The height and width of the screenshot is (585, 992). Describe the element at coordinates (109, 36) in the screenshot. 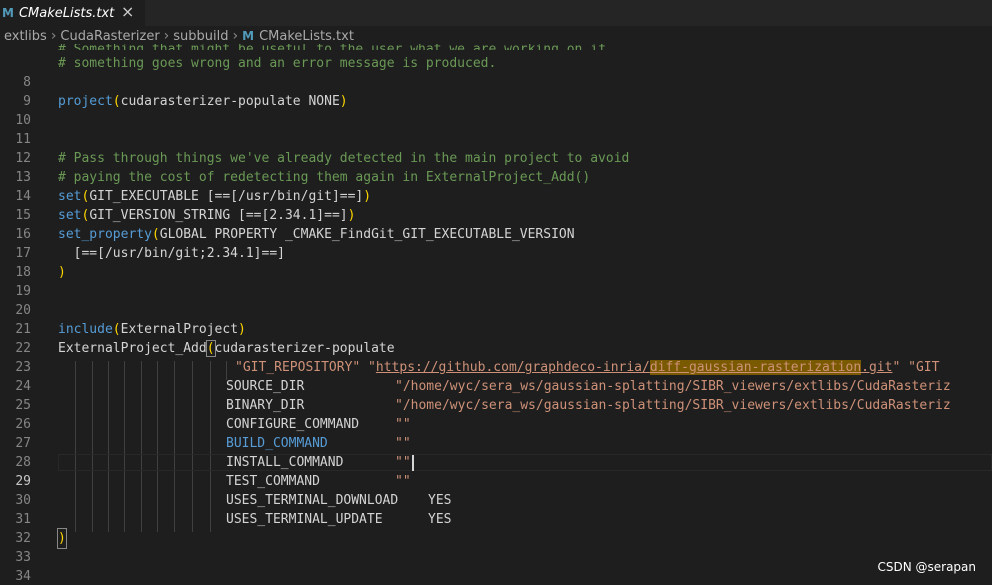

I see `breadcrumb-item-cudarasterizer: CudaRasterizer` at that location.